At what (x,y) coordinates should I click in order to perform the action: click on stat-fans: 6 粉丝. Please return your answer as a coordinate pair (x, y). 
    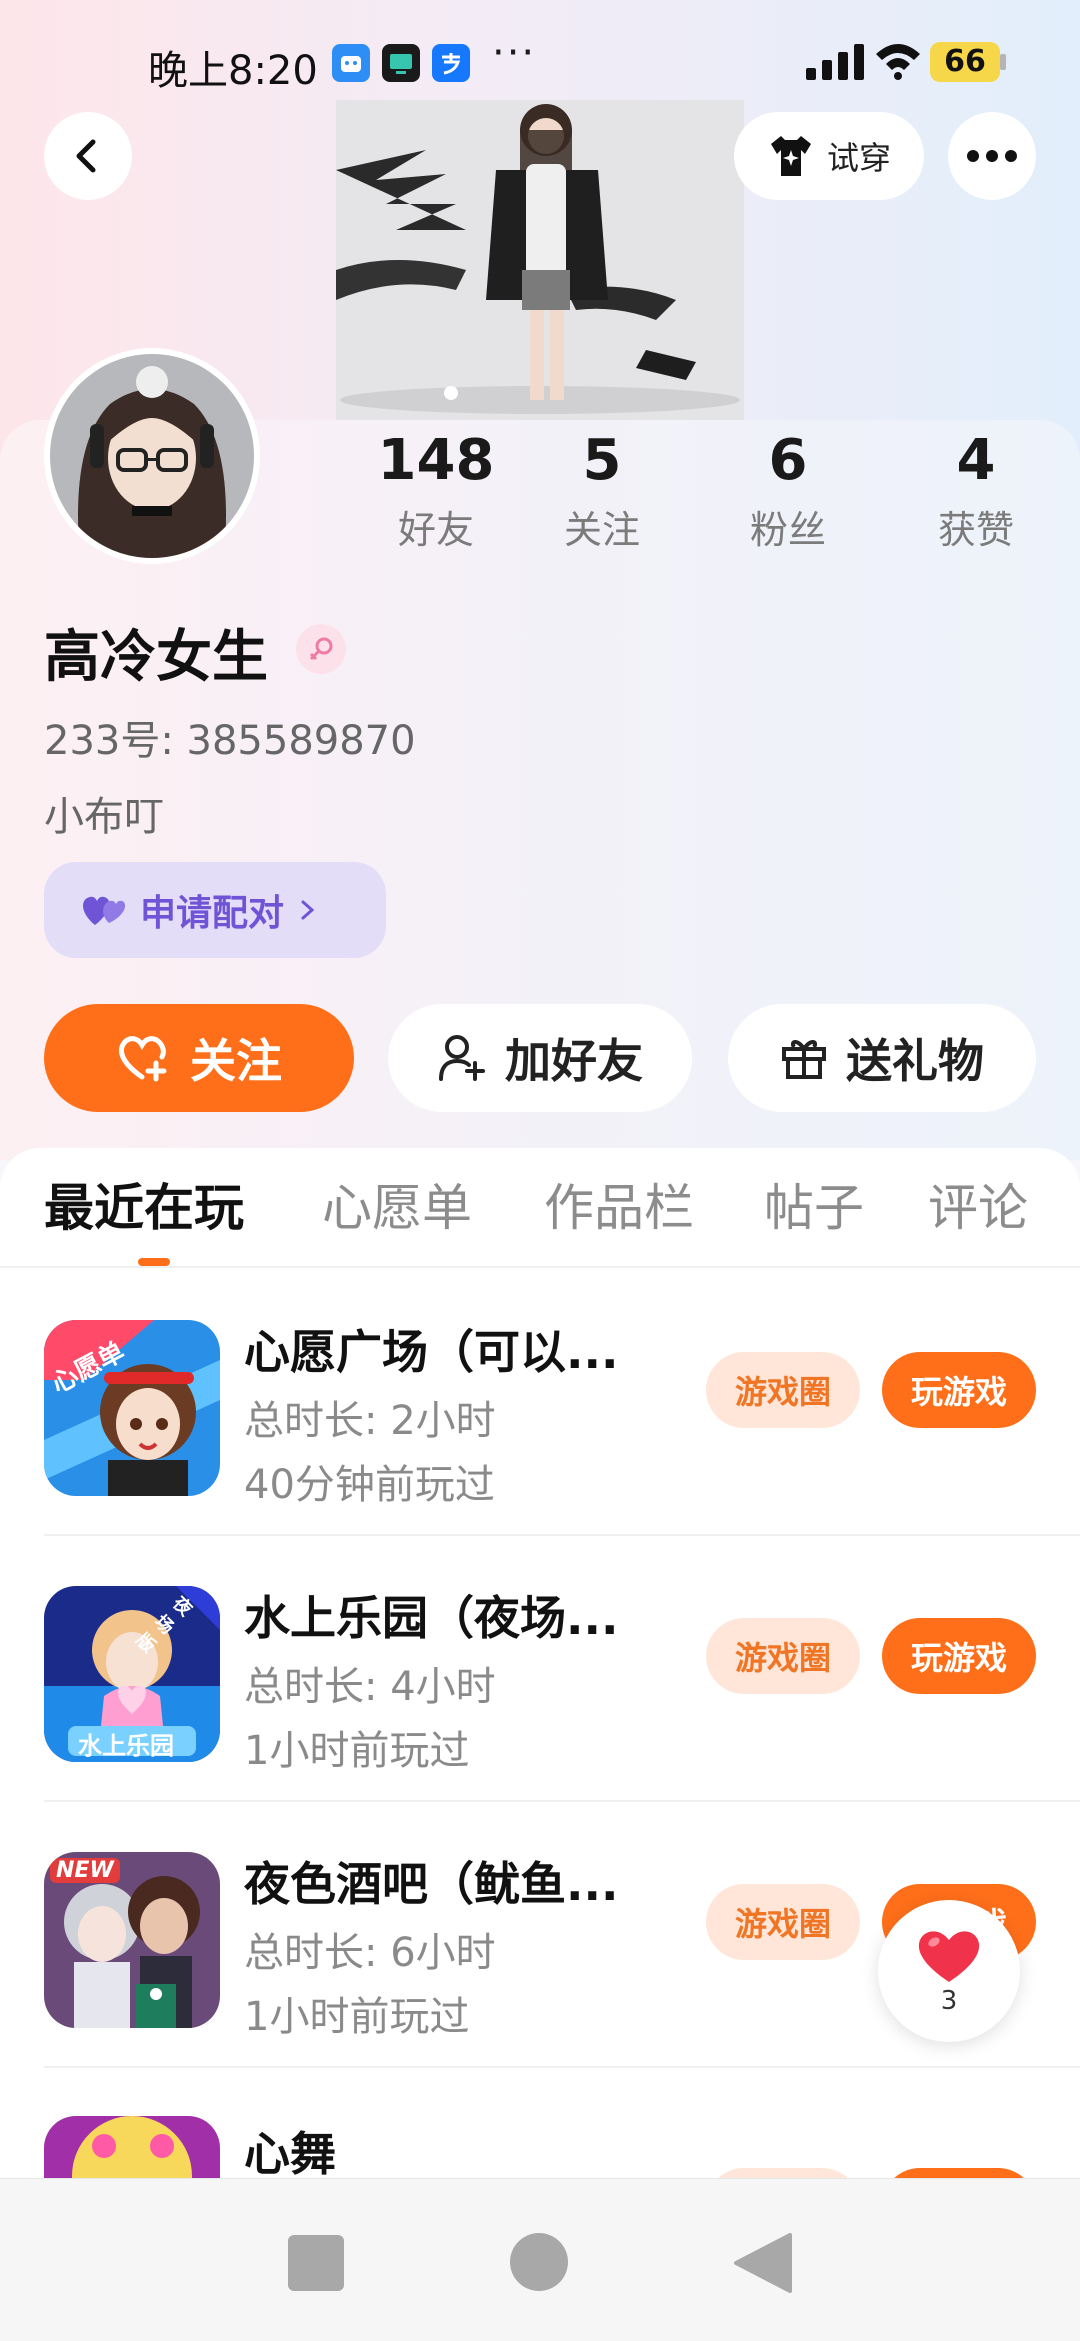
    Looking at the image, I should click on (788, 491).